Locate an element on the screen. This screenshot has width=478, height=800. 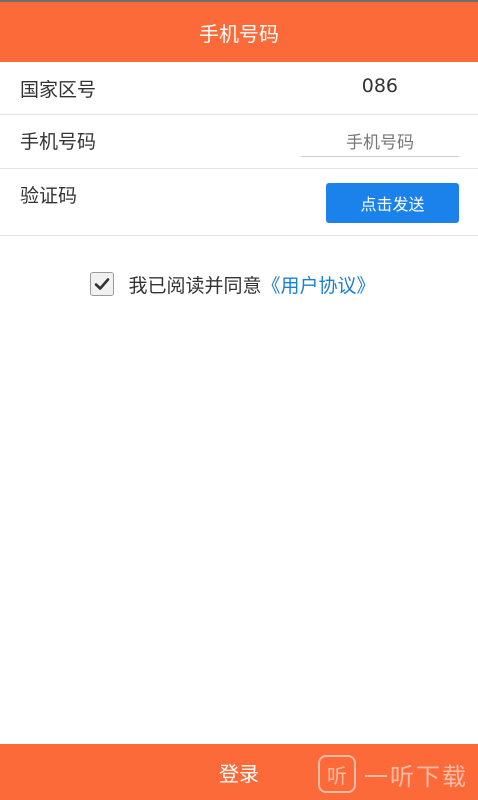
phone-row: 手机号码 is located at coordinates (239, 142).